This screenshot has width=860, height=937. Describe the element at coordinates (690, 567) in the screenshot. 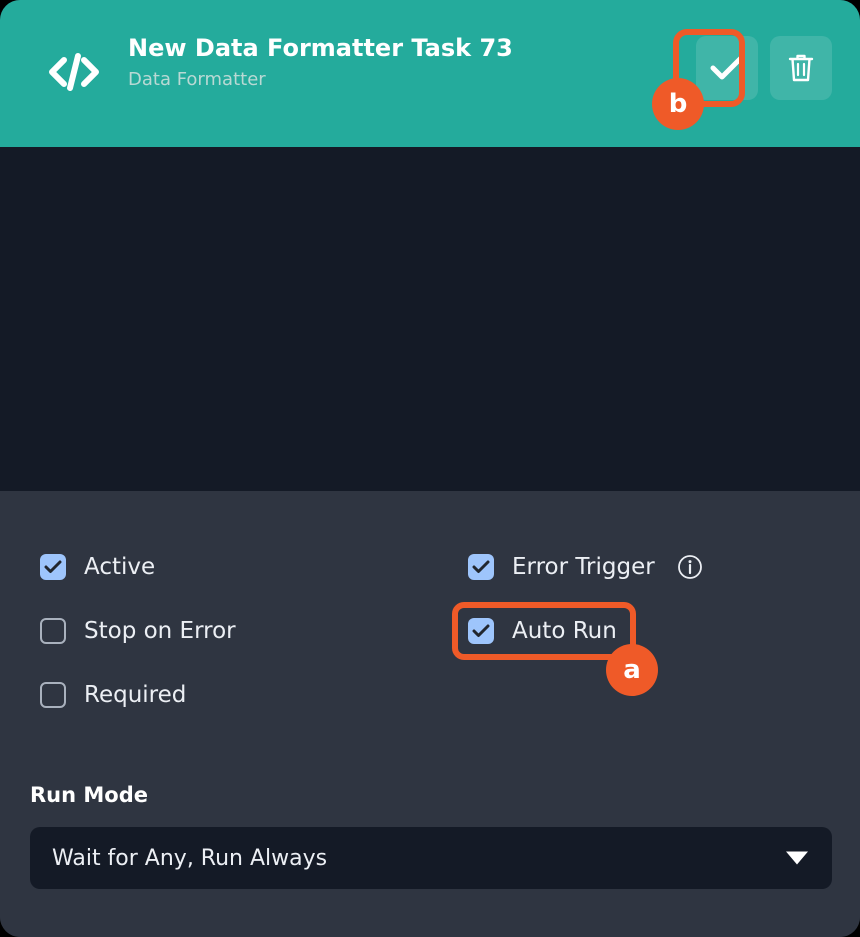

I see `info-icon` at that location.